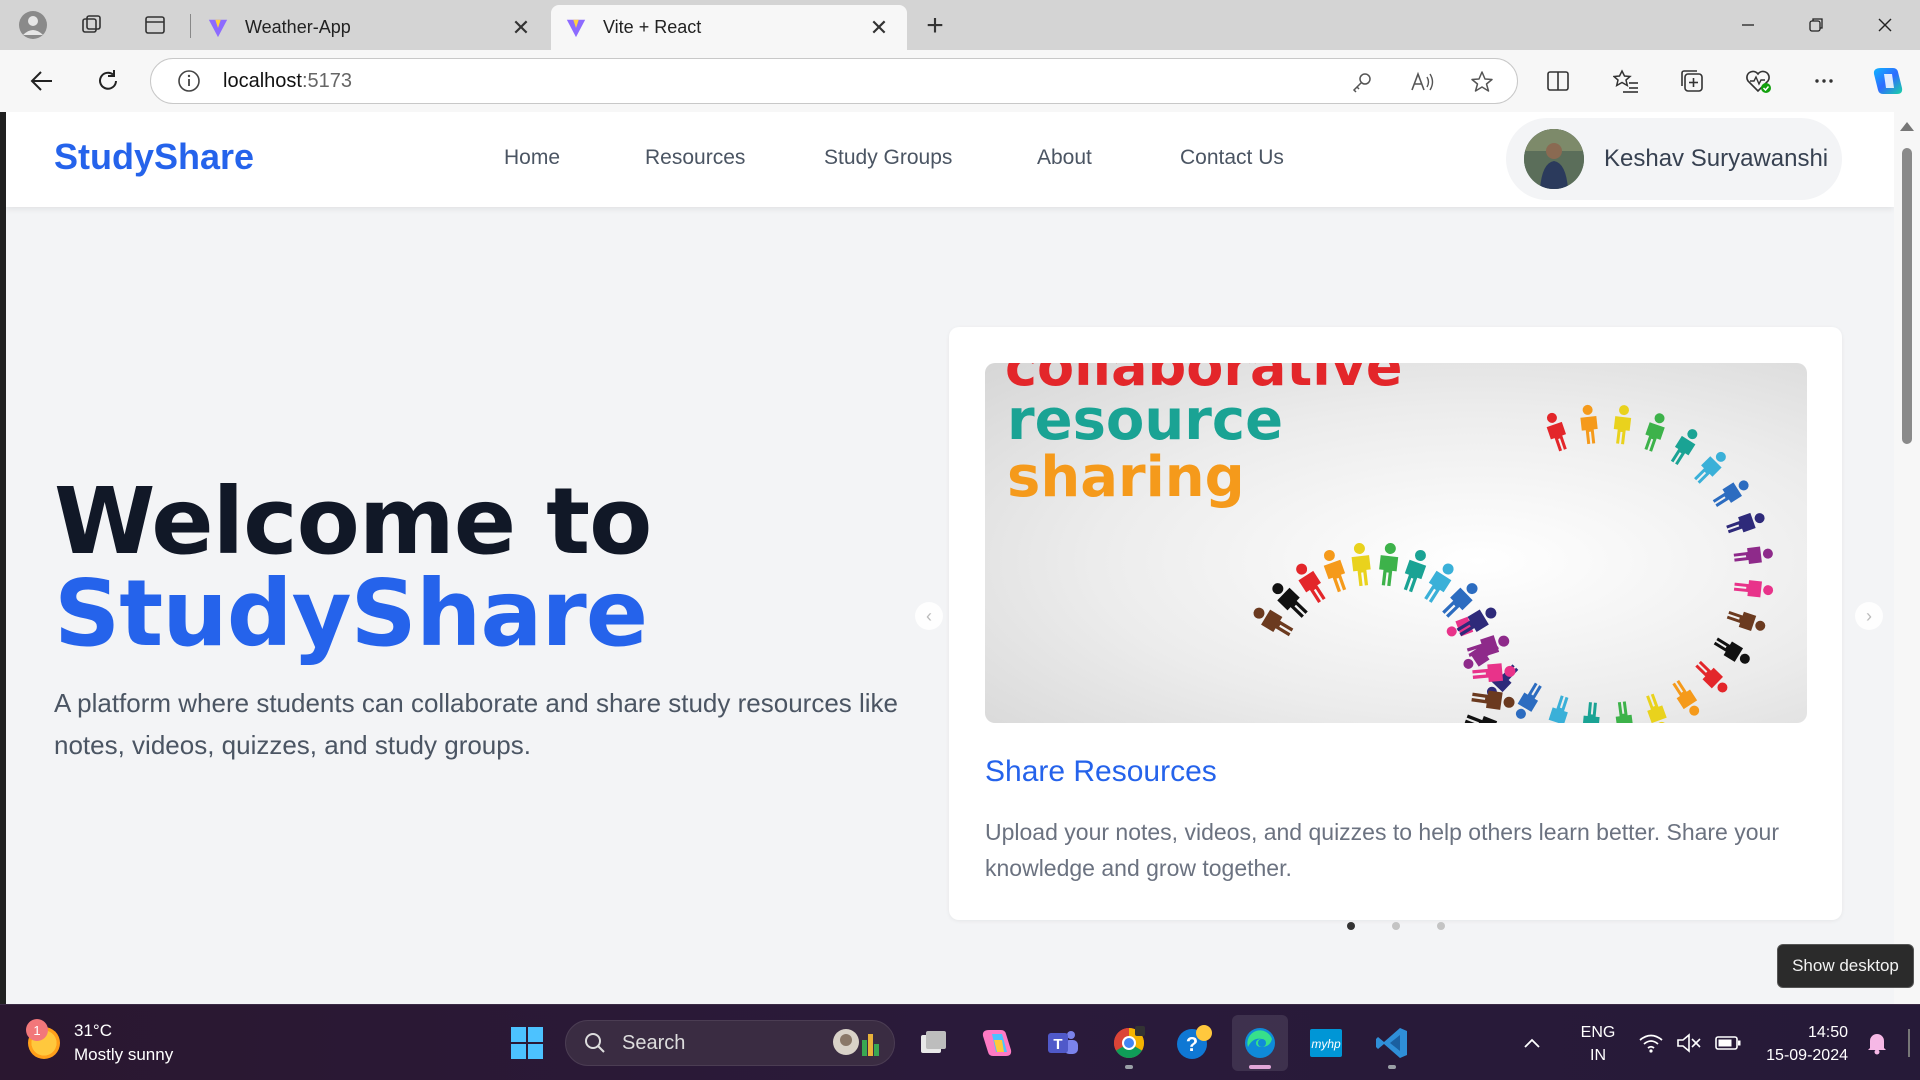 This screenshot has height=1080, width=1920. I want to click on restore-icon, so click(1816, 25).